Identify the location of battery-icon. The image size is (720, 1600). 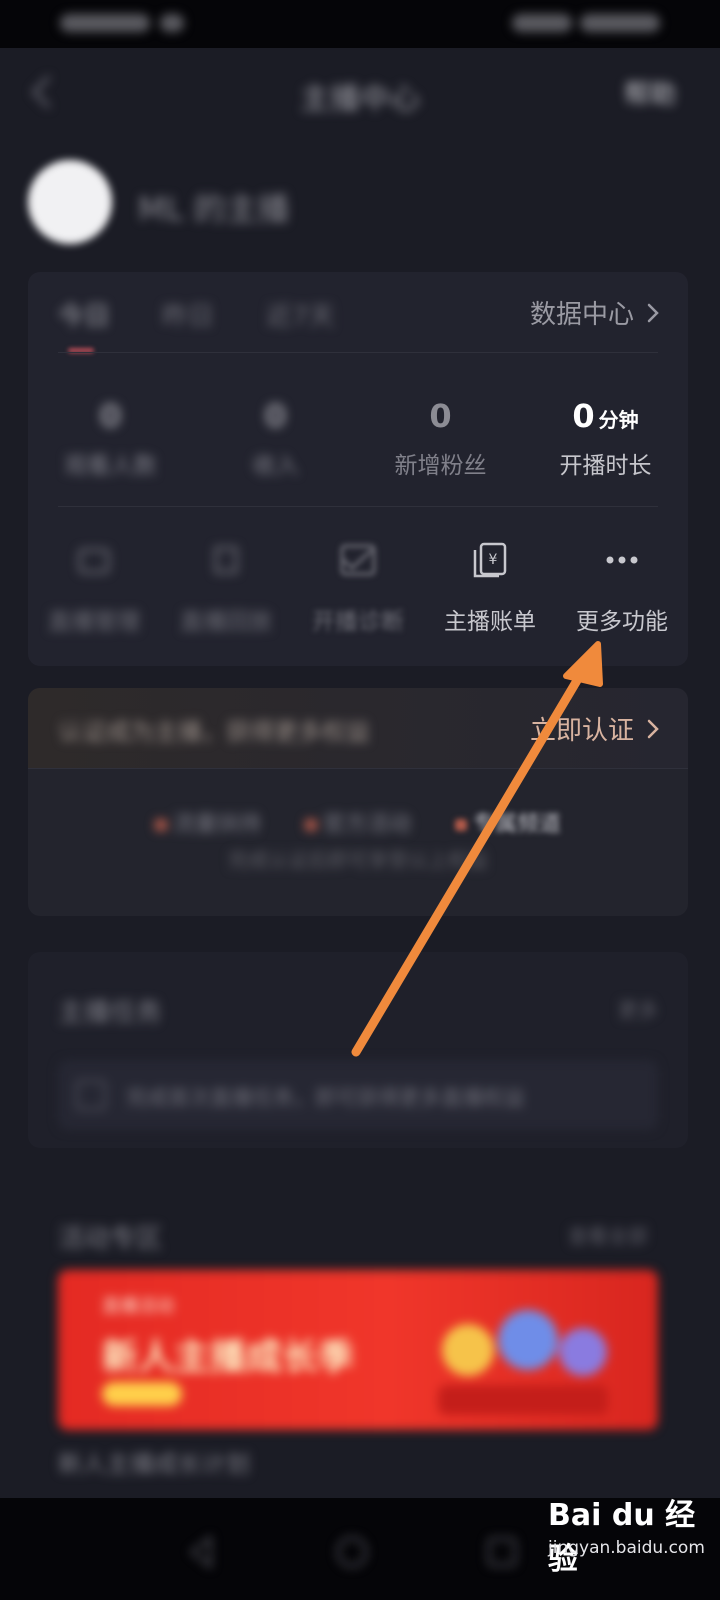
(620, 23).